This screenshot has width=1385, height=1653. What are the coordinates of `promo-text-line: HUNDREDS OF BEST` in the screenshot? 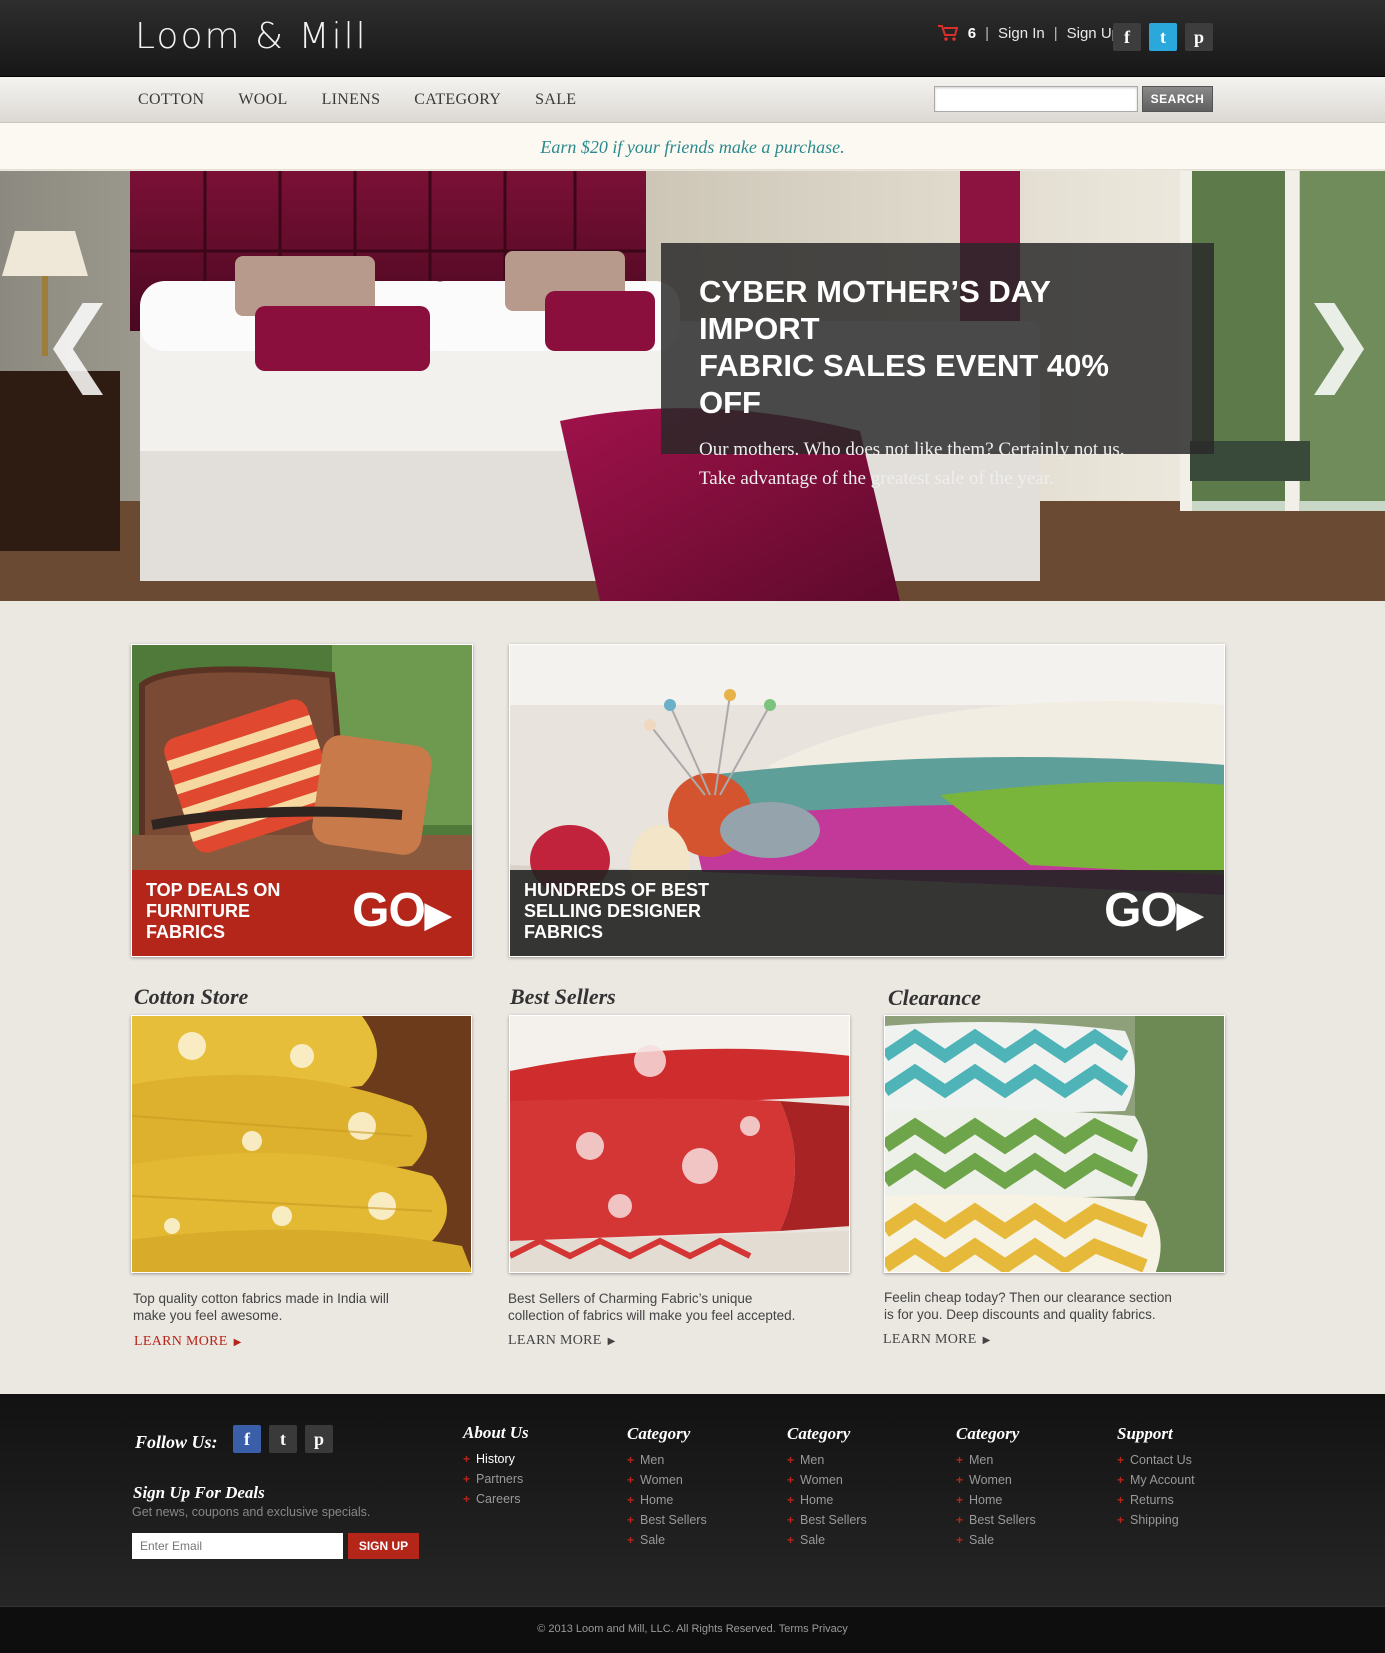 It's located at (617, 890).